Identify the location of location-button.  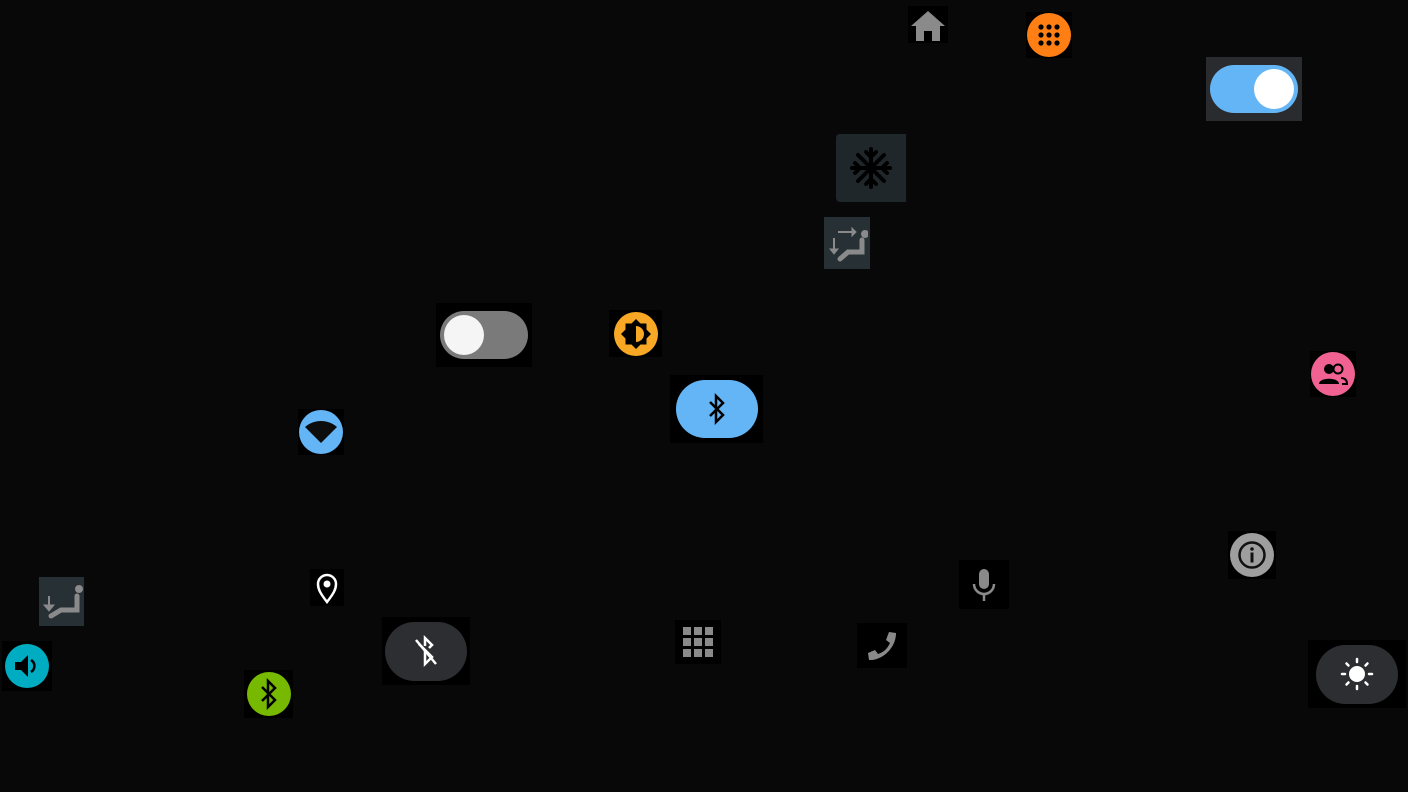
(327, 587).